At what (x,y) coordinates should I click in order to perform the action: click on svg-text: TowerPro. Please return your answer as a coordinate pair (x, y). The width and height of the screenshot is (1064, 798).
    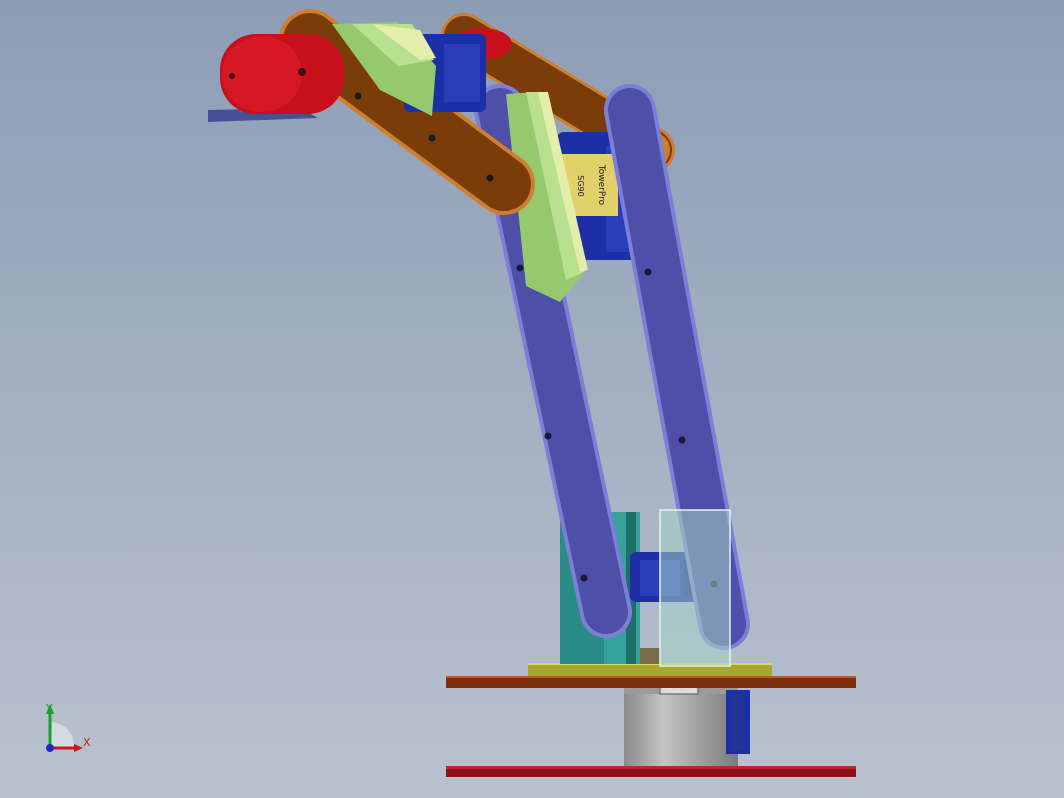
    Looking at the image, I should click on (601, 185).